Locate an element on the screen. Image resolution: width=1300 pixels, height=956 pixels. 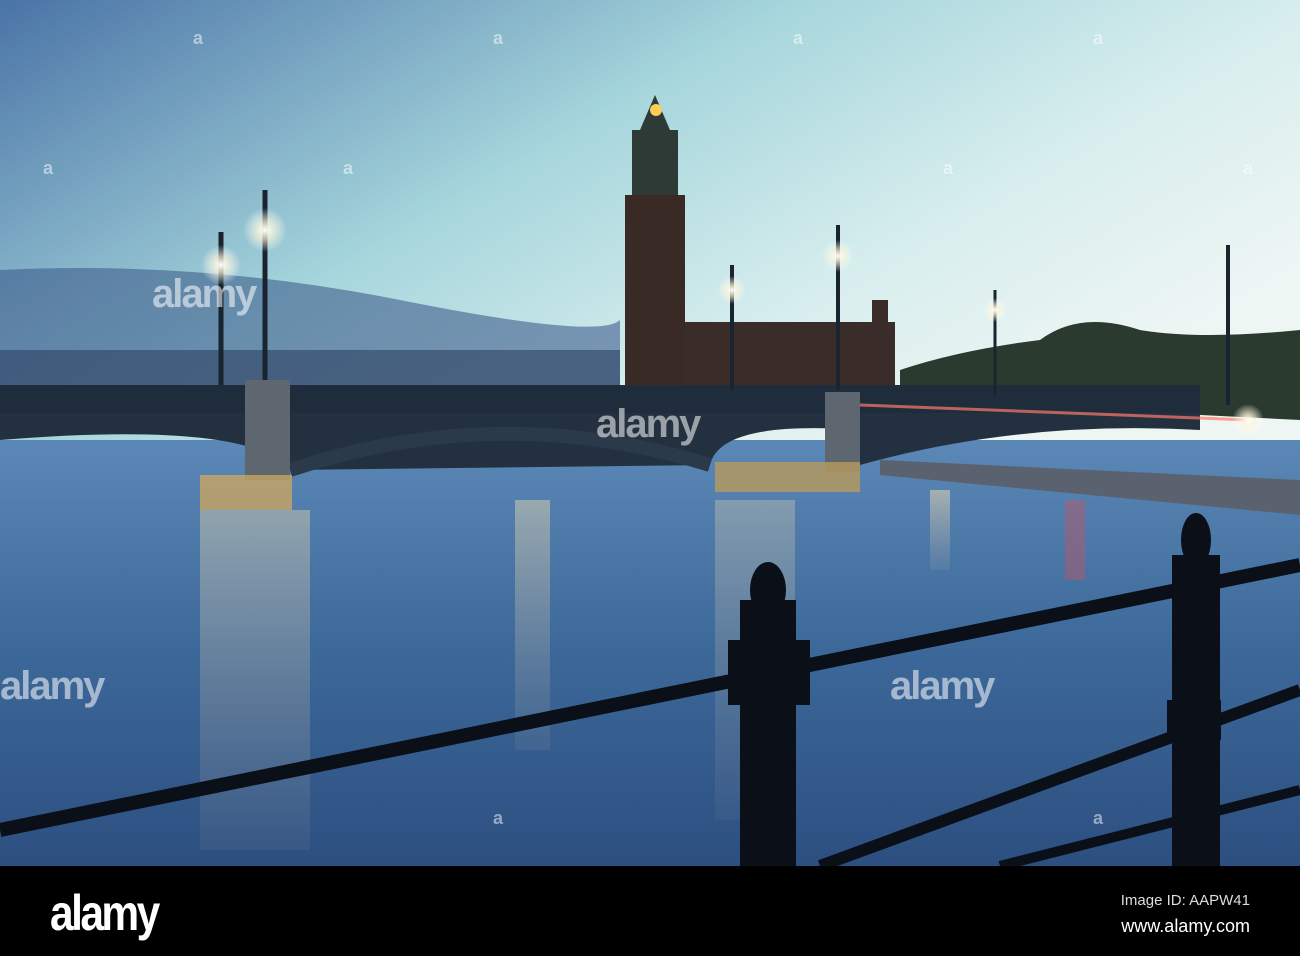
alamy-logo: alamy is located at coordinates (105, 913).